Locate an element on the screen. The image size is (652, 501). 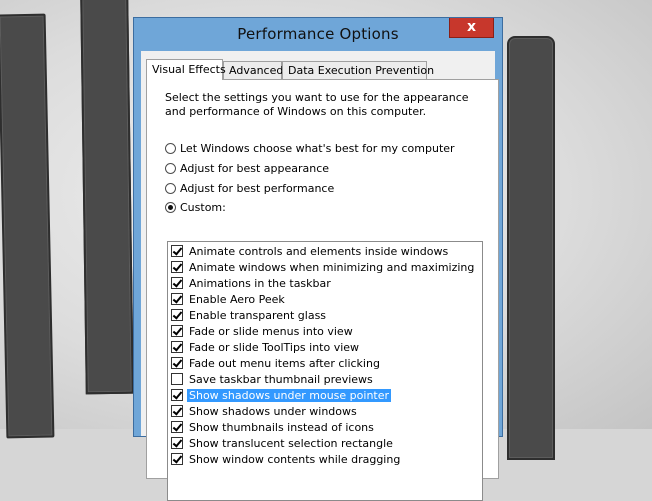
effect-item: Fade or slide menus into view is located at coordinates (263, 332).